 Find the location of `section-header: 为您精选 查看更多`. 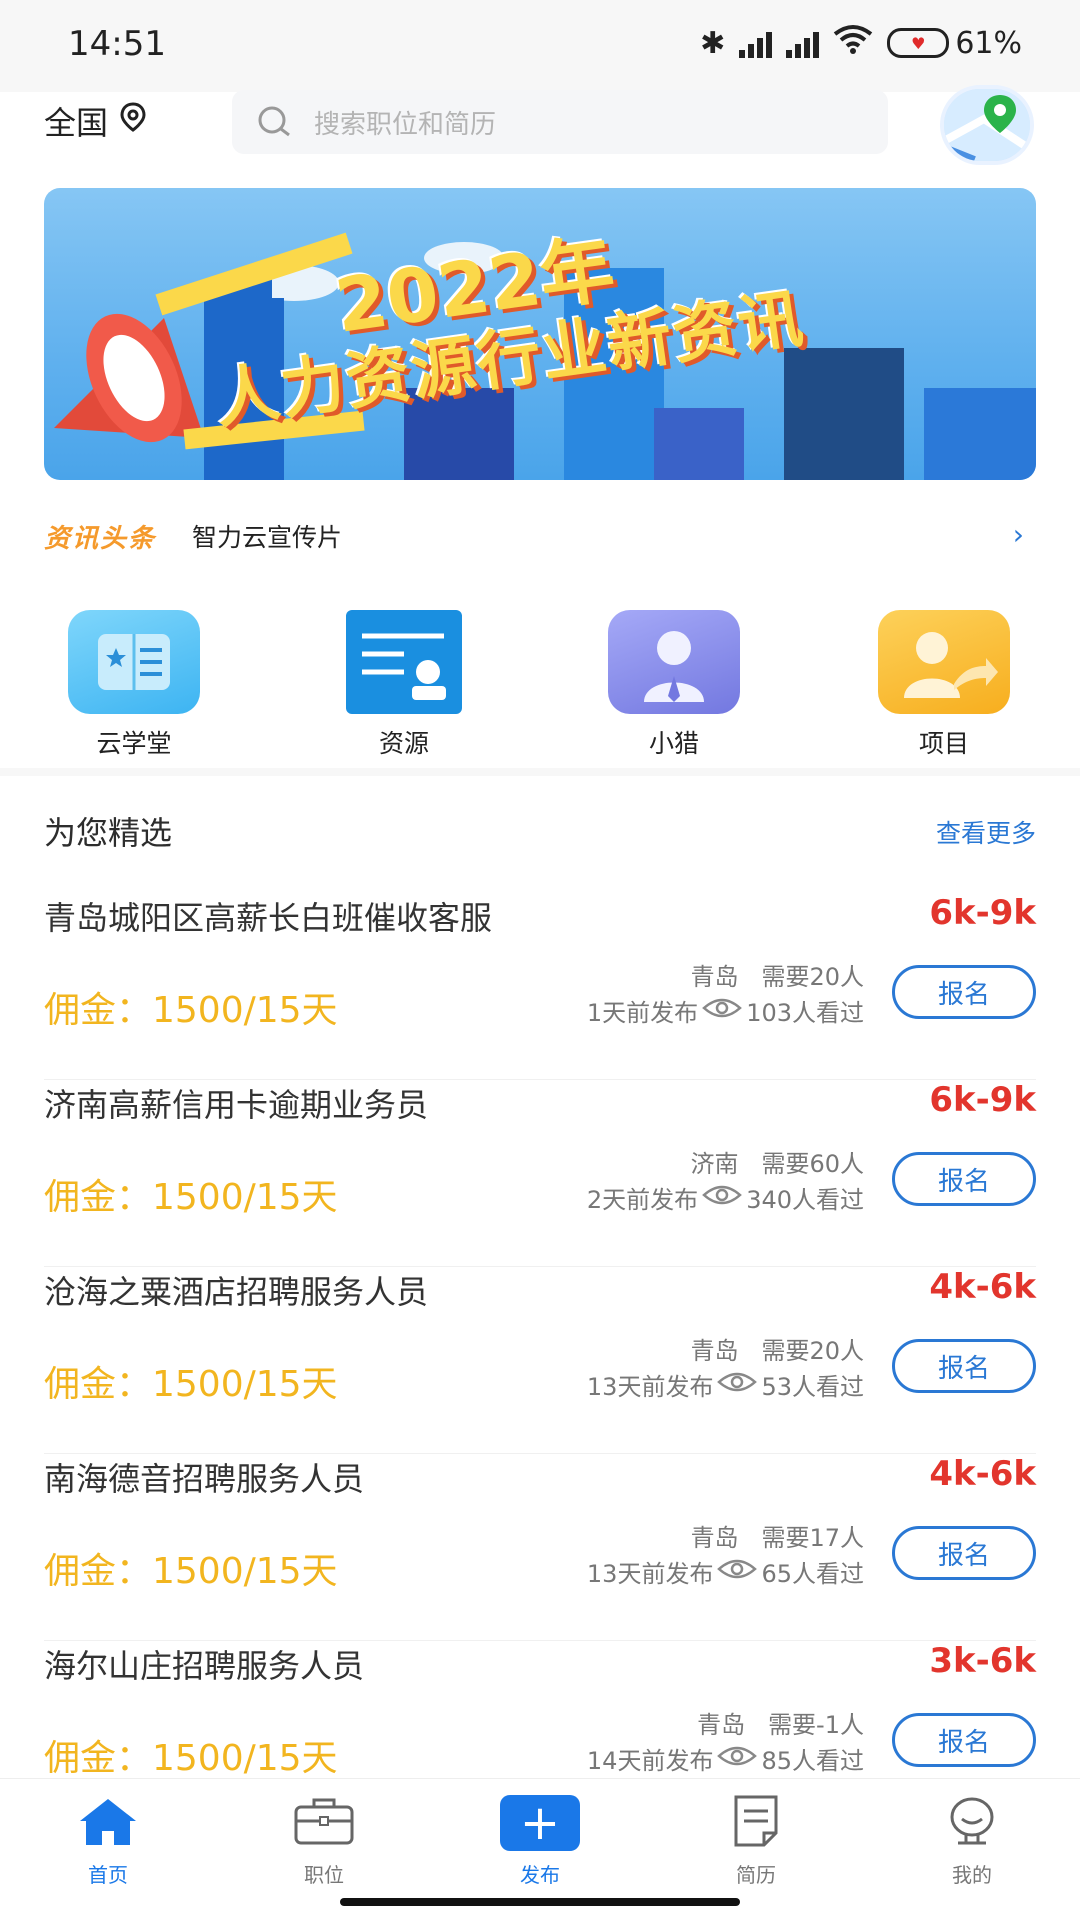

section-header: 为您精选 查看更多 is located at coordinates (540, 833).